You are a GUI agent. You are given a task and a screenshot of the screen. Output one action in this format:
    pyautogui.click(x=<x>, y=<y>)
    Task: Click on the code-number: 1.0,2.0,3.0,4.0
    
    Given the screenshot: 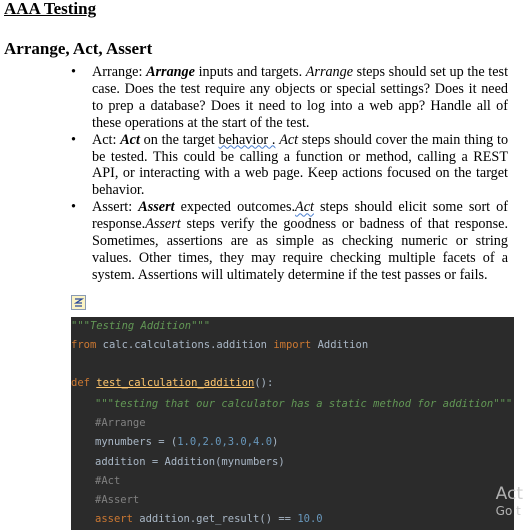 What is the action you would take?
    pyautogui.click(x=225, y=442)
    